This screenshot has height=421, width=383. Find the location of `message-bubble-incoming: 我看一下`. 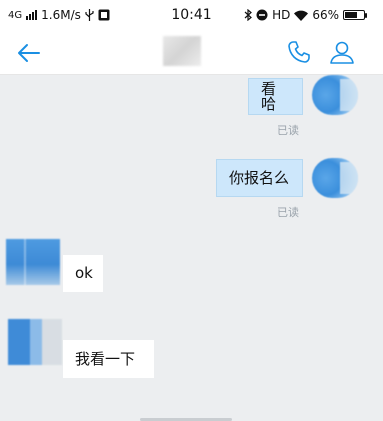

message-bubble-incoming: 我看一下 is located at coordinates (108, 359).